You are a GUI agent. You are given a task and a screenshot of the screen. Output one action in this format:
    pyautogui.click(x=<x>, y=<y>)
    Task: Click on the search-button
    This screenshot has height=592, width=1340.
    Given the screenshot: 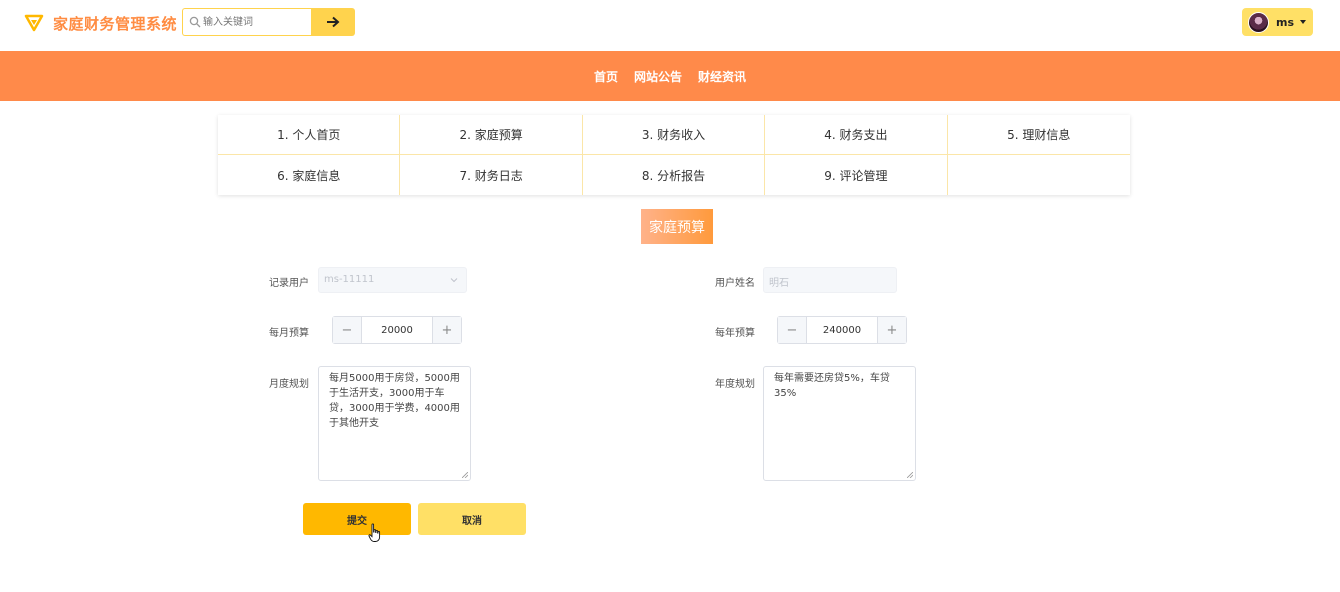 What is the action you would take?
    pyautogui.click(x=333, y=22)
    